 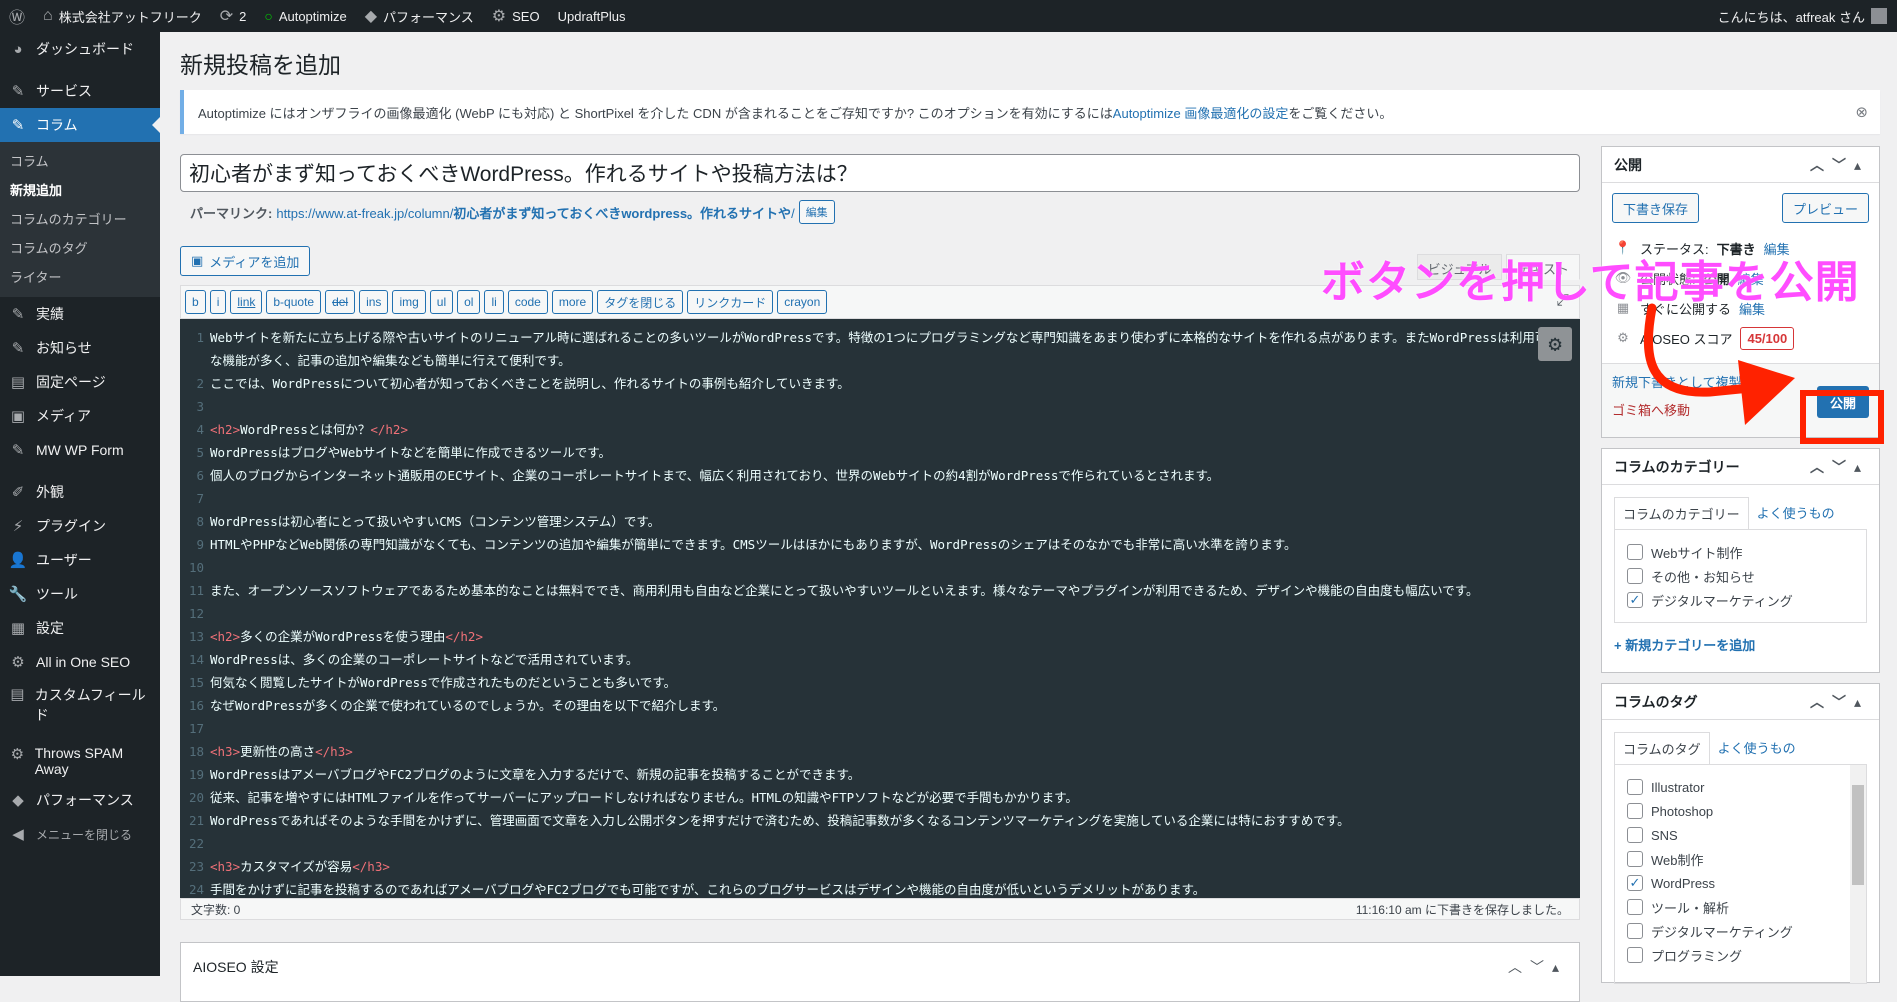 What do you see at coordinates (1807, 16) in the screenshot?
I see `account-menu: こんにちは、atfreak さん` at bounding box center [1807, 16].